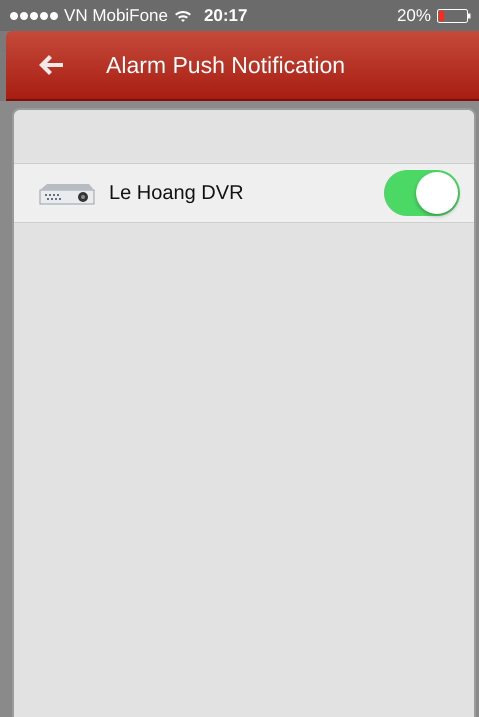 The height and width of the screenshot is (717, 479). What do you see at coordinates (422, 193) in the screenshot?
I see `toggle-switch` at bounding box center [422, 193].